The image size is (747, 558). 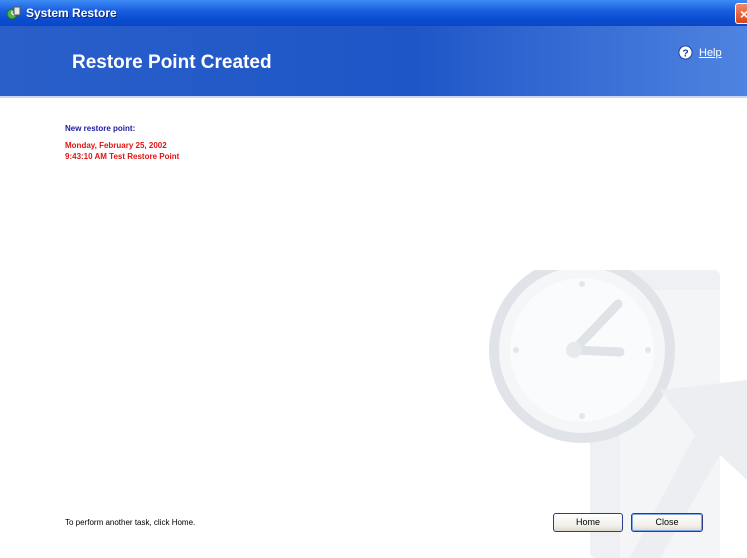 What do you see at coordinates (373, 13) in the screenshot?
I see `title-bar: System Restore ×` at bounding box center [373, 13].